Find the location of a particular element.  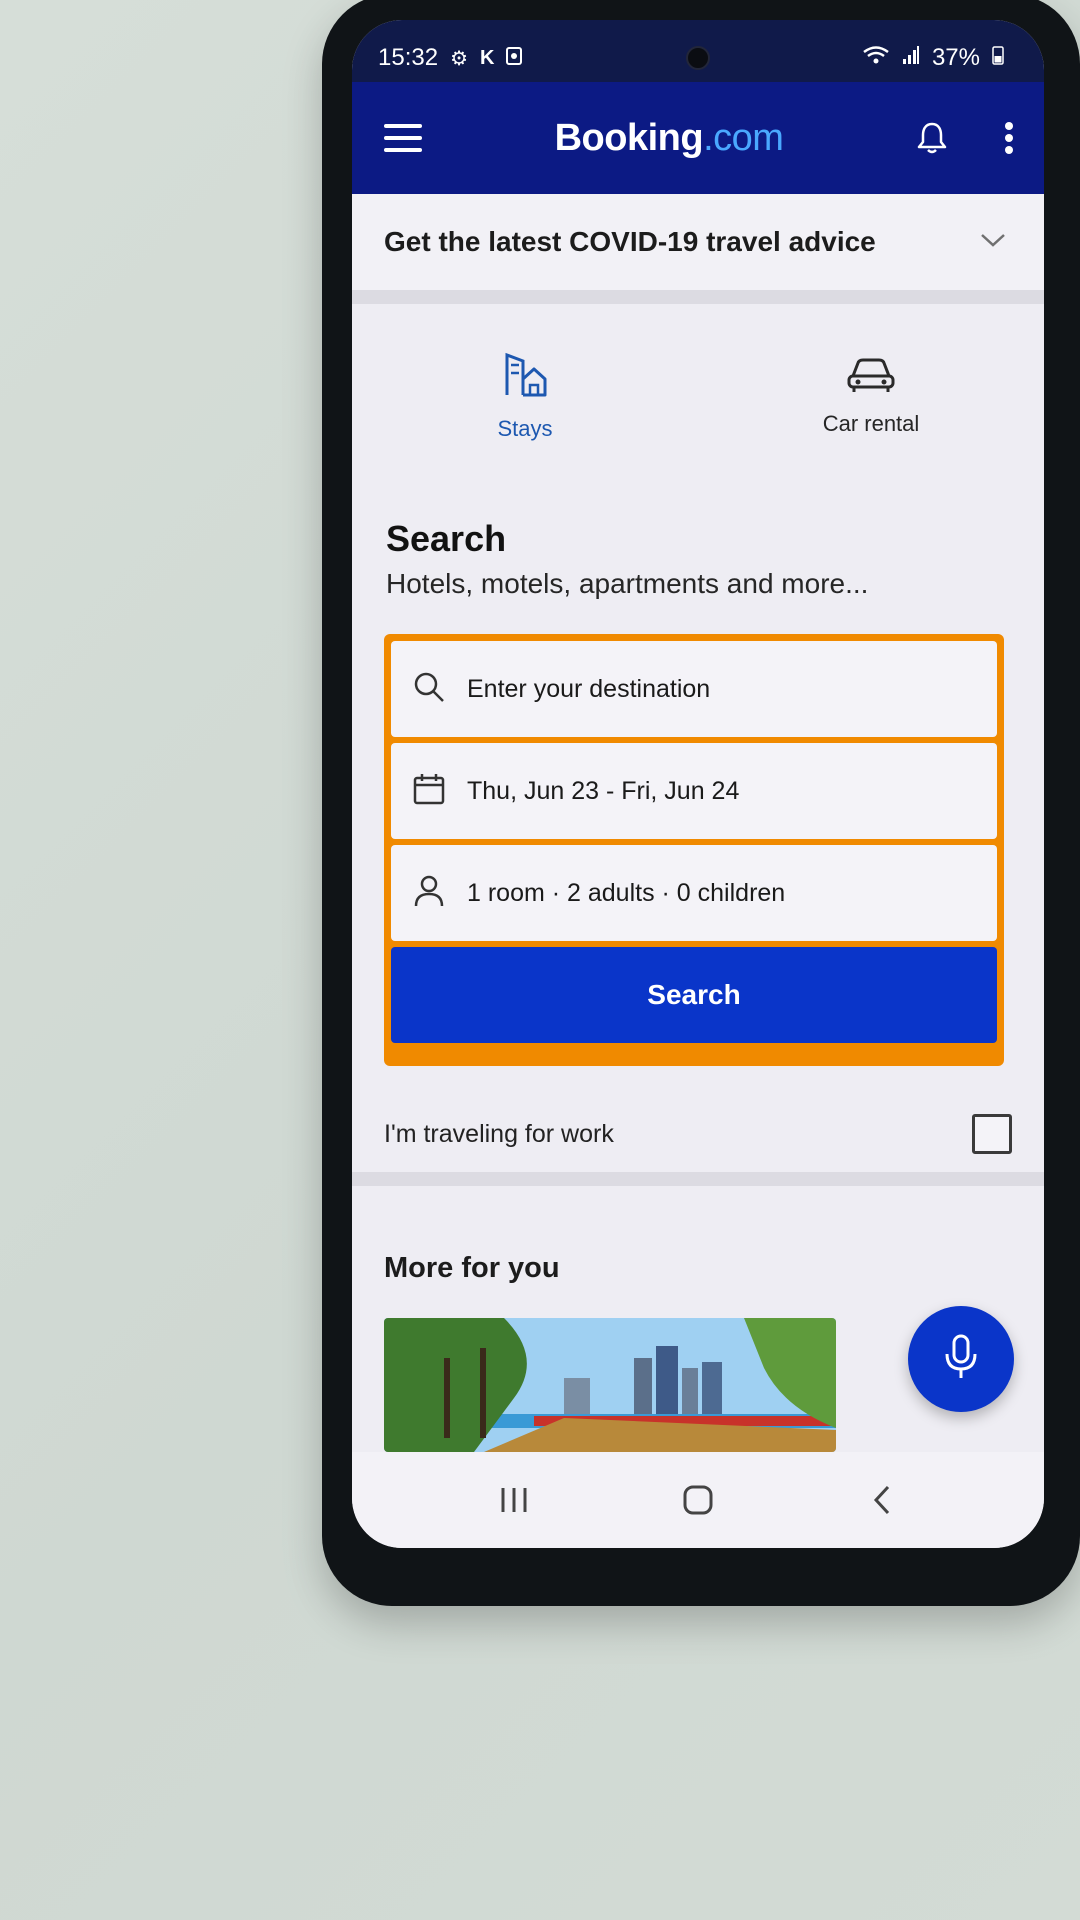

status-left: 15:32 ⚙ K is located at coordinates (450, 58).